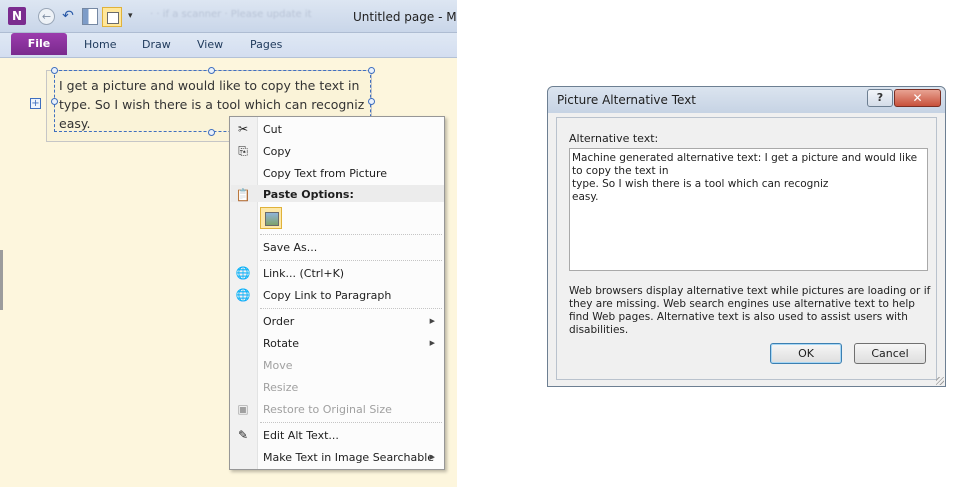  What do you see at coordinates (54, 101) in the screenshot?
I see `resize-handle-left` at bounding box center [54, 101].